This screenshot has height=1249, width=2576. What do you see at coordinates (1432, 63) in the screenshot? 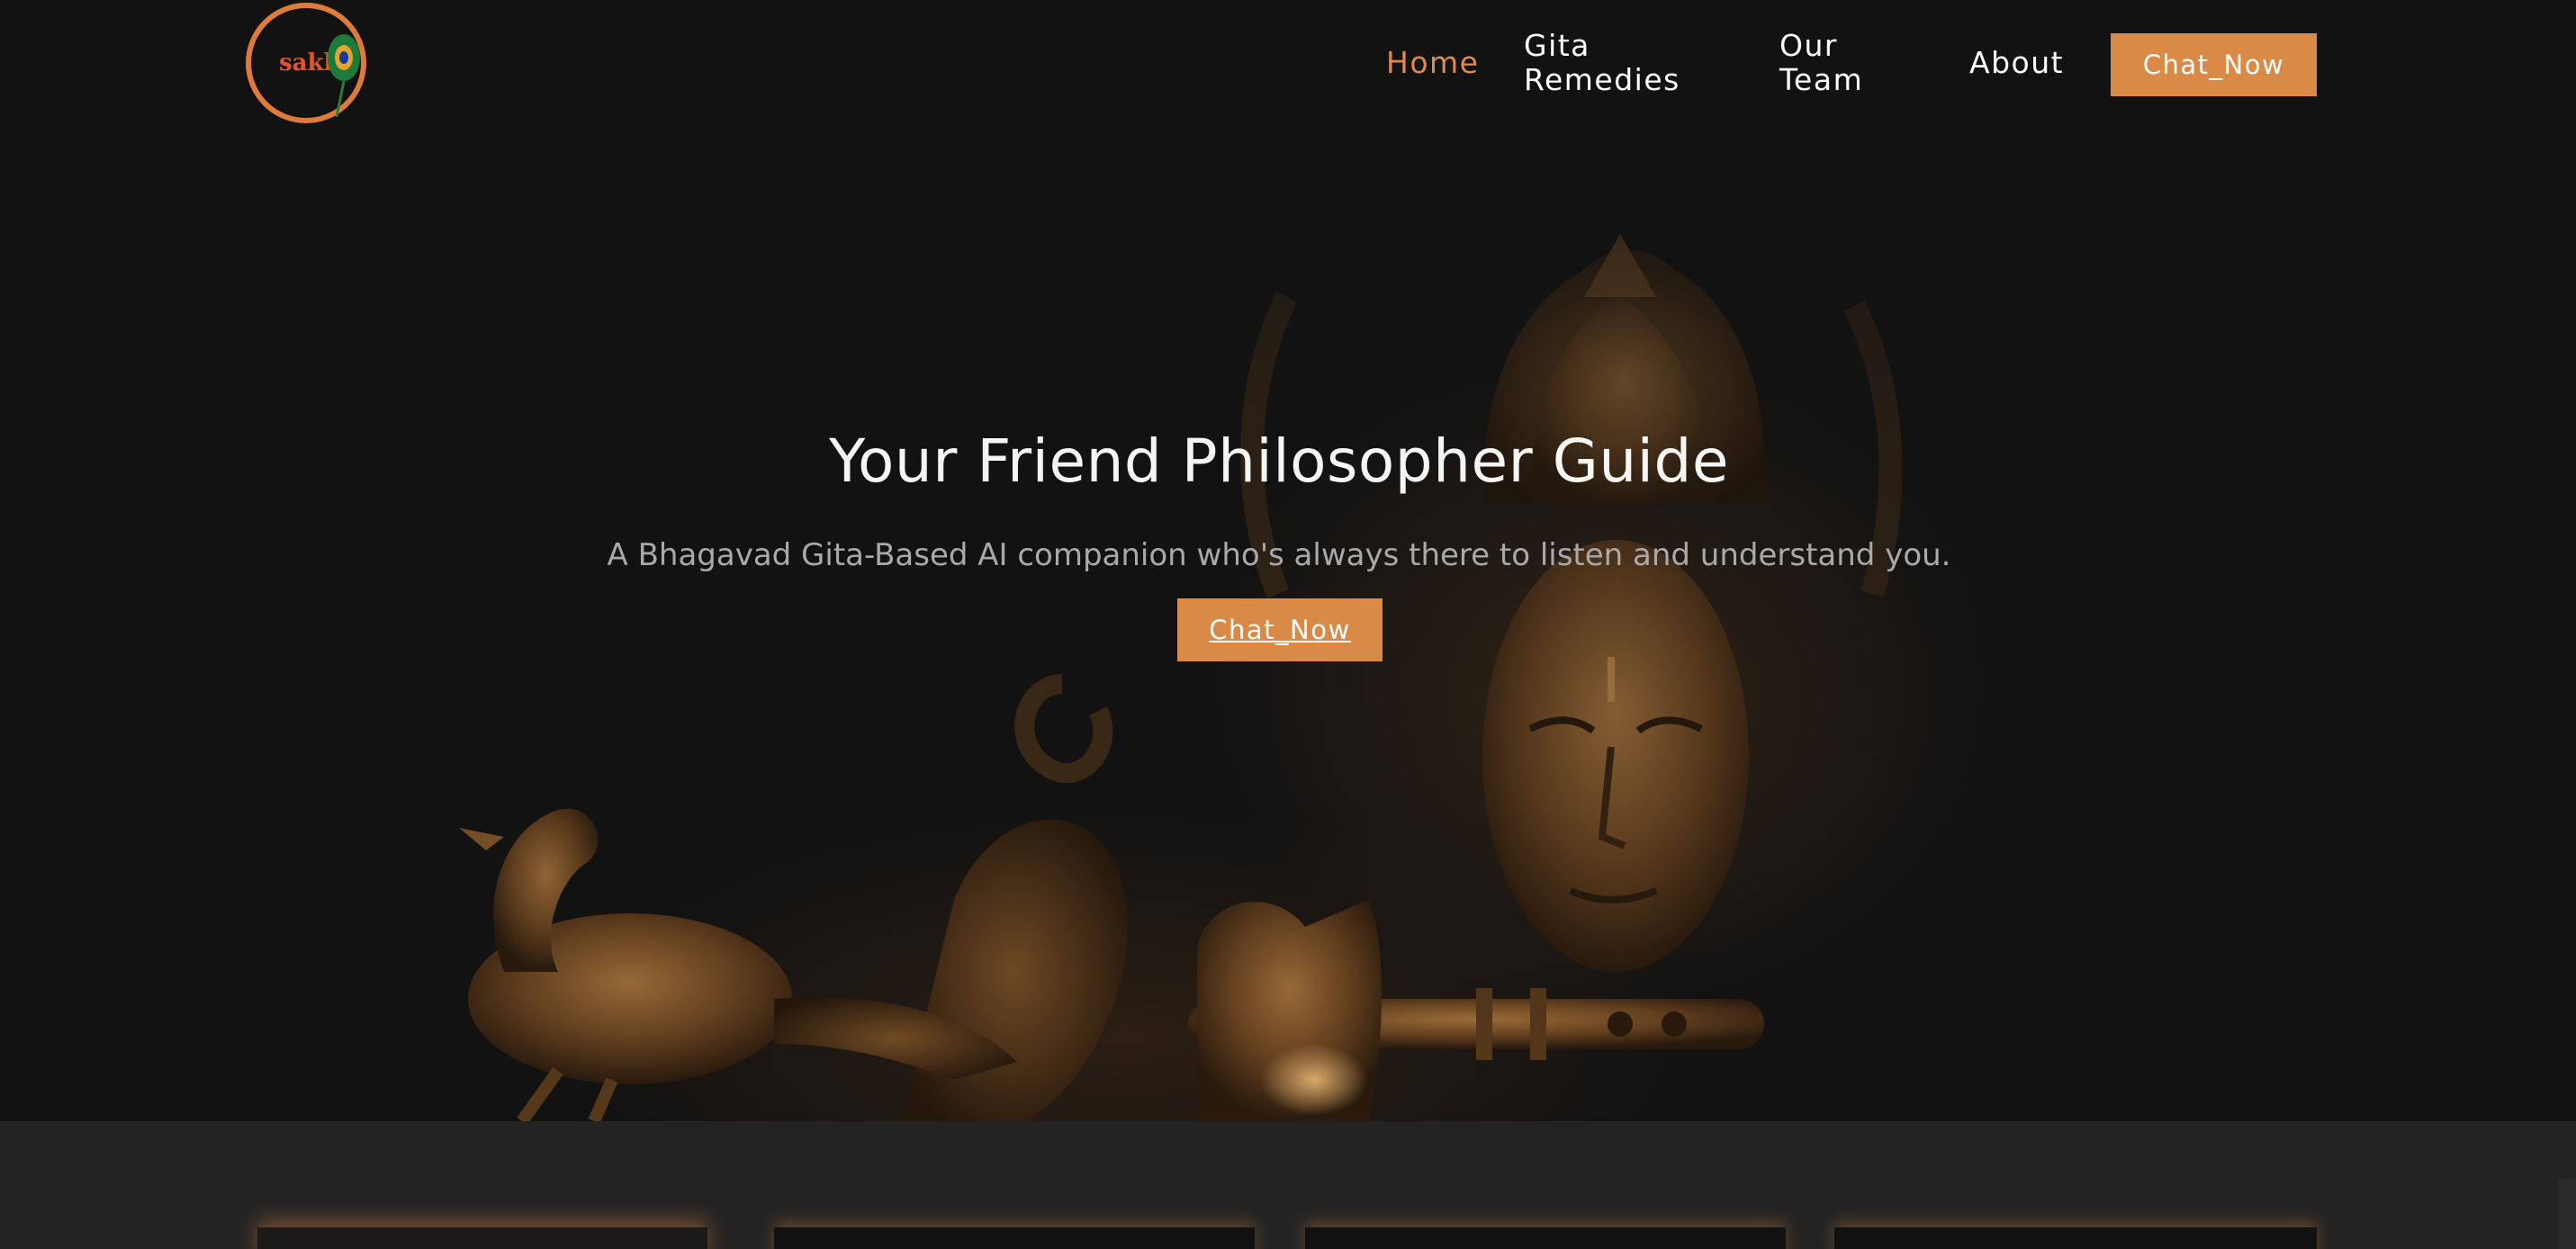
I see `nav-home-link: Home` at bounding box center [1432, 63].